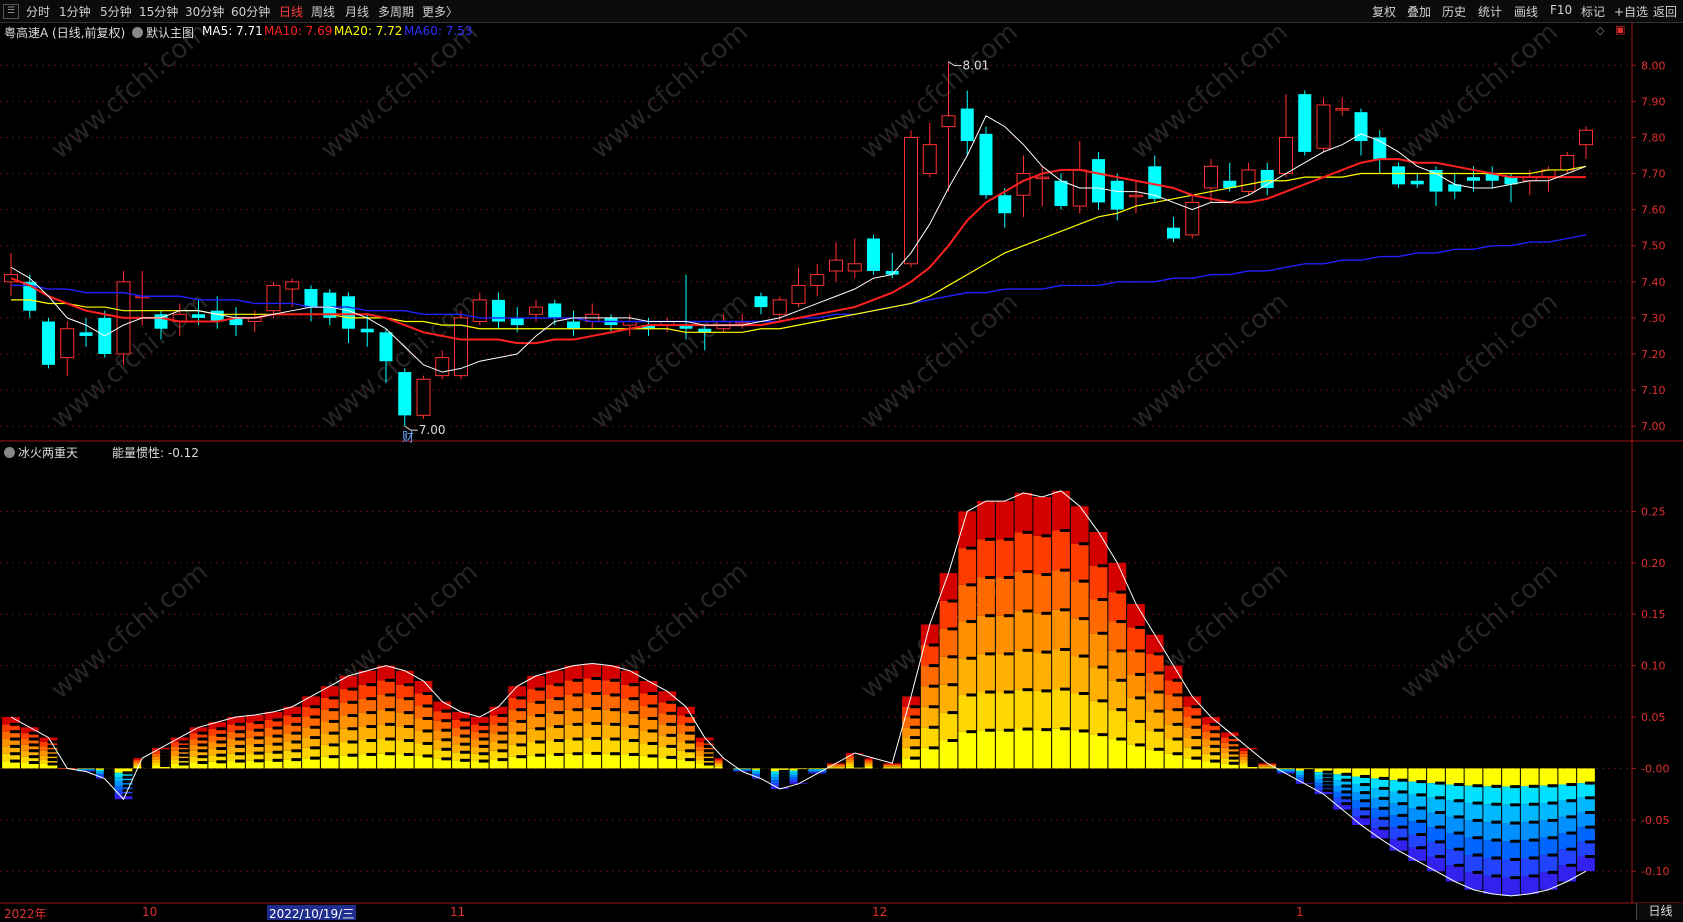 The width and height of the screenshot is (1683, 922). What do you see at coordinates (1490, 11) in the screenshot?
I see `stats-button: 统计` at bounding box center [1490, 11].